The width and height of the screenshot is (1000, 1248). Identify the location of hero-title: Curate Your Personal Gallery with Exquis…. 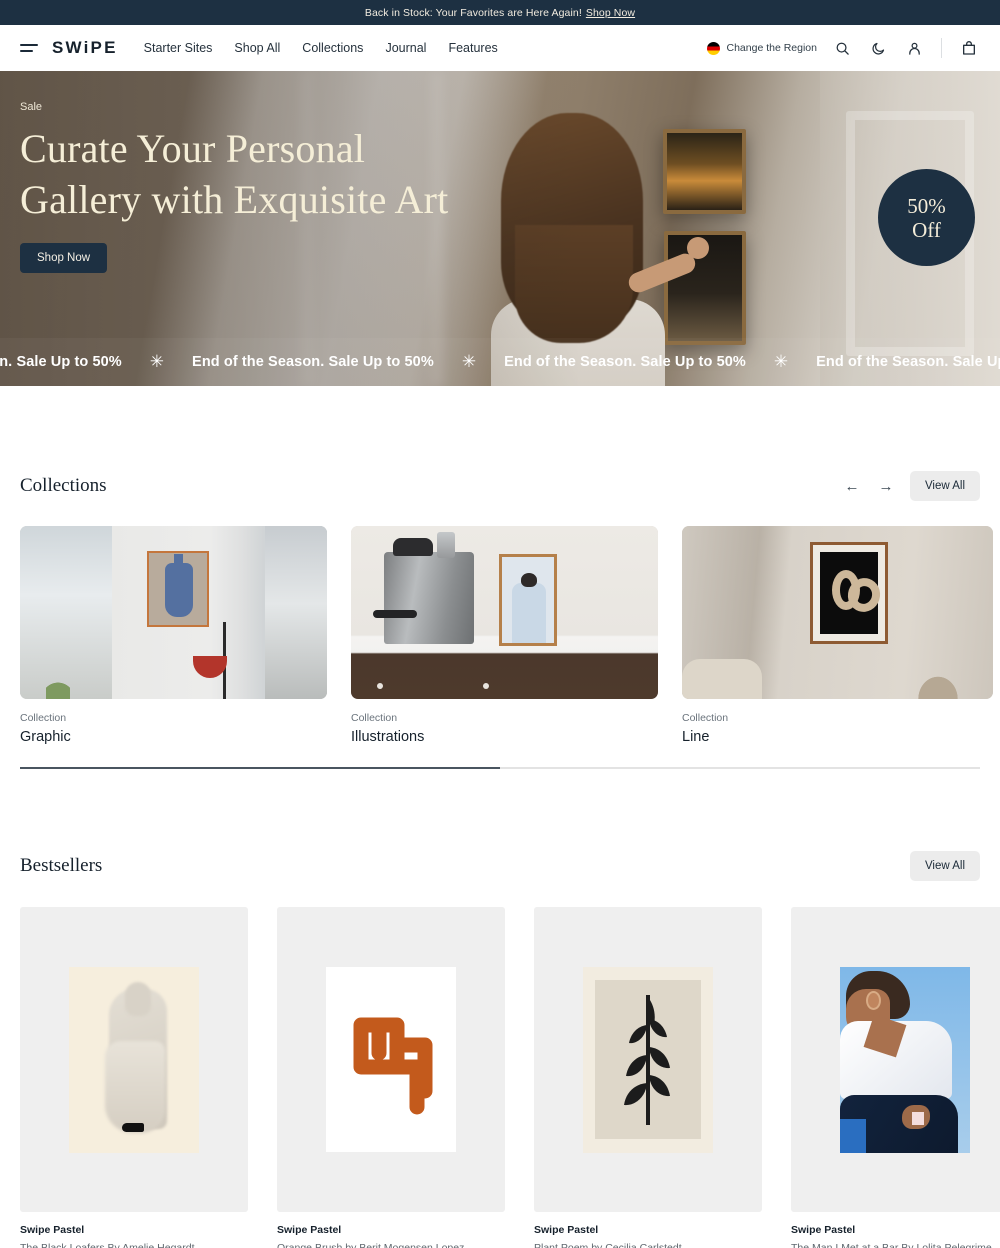
(234, 174).